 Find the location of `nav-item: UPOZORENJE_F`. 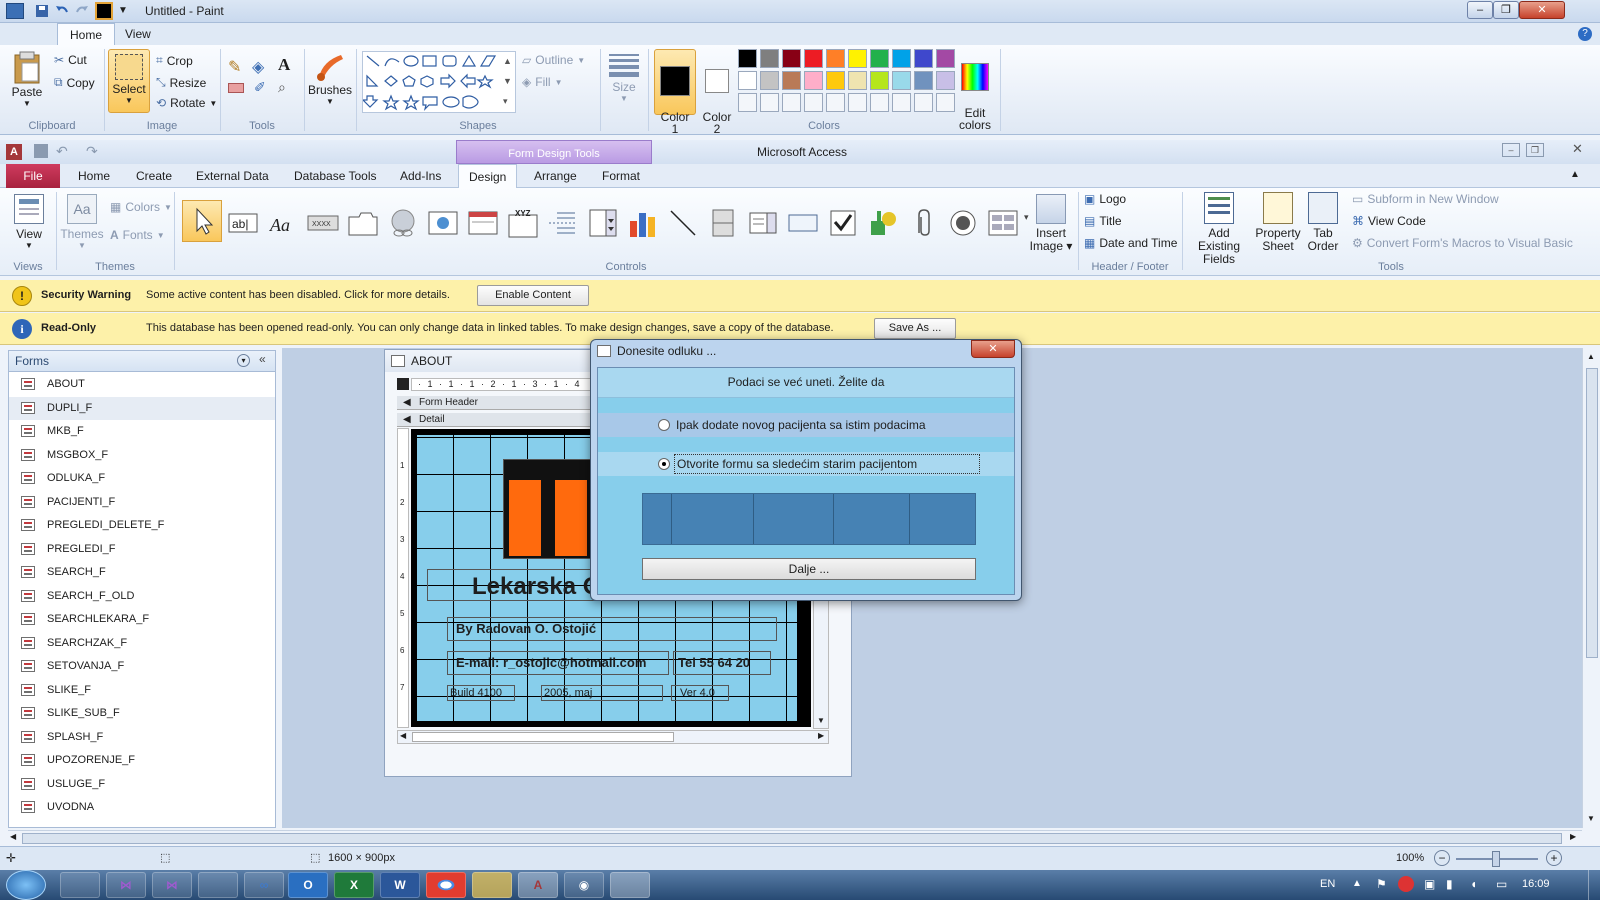

nav-item: UPOZORENJE_F is located at coordinates (142, 760).